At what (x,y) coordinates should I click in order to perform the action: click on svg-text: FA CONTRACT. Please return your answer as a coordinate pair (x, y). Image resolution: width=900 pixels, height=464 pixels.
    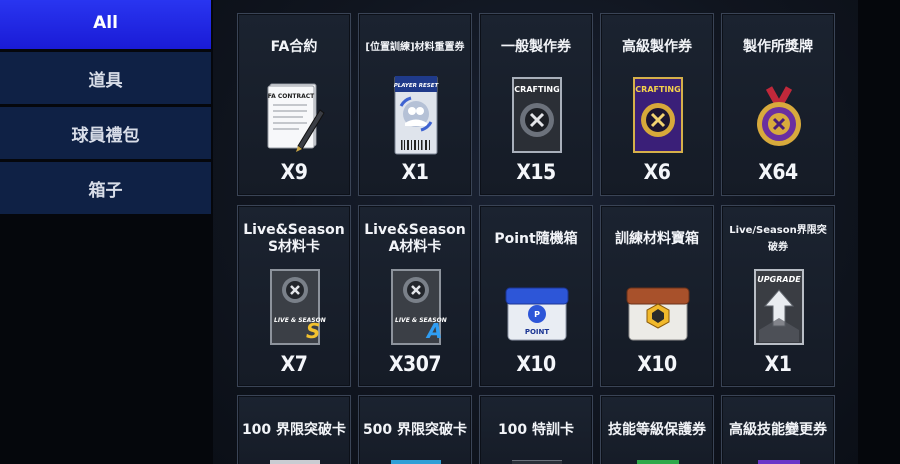
    Looking at the image, I should click on (291, 96).